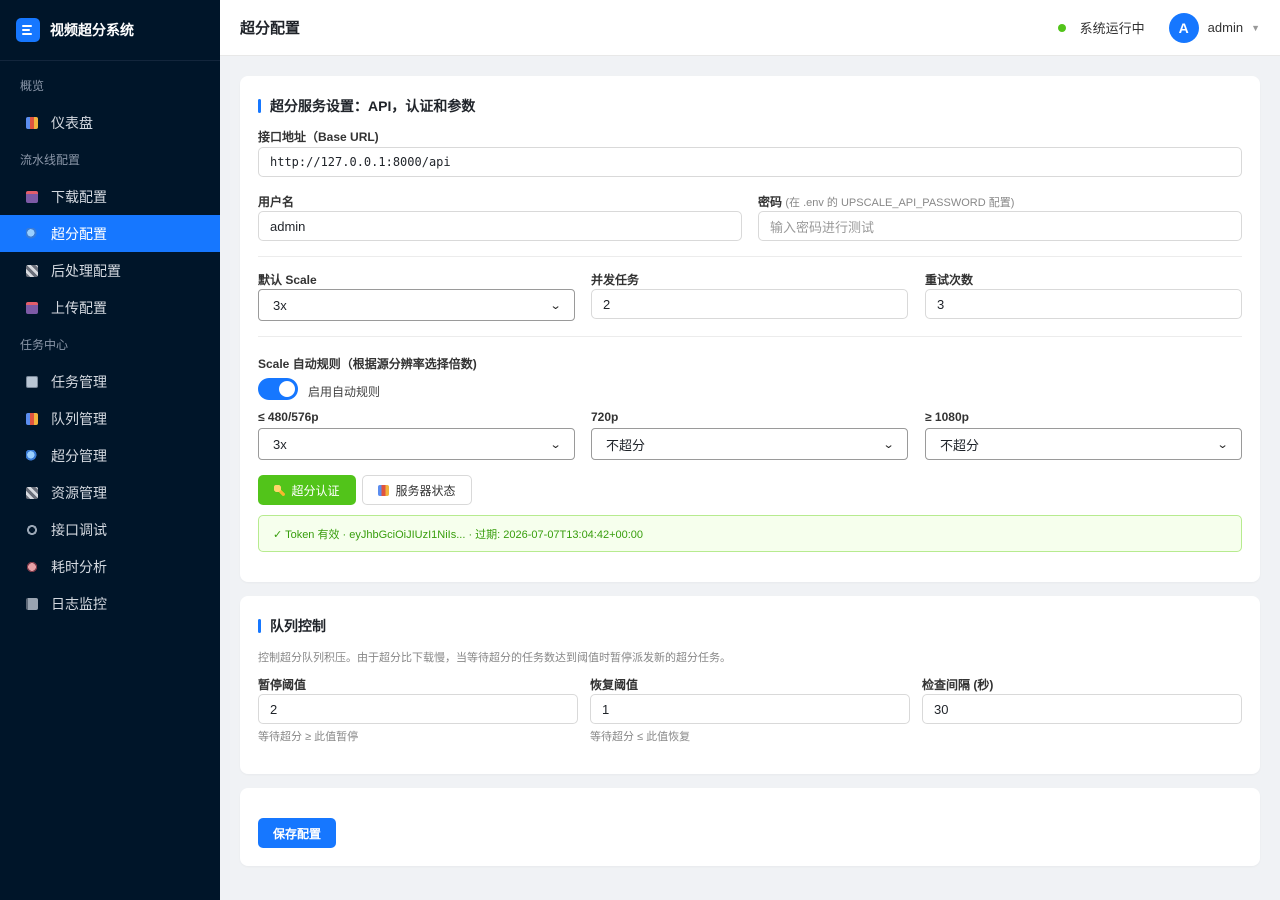 The height and width of the screenshot is (900, 1280). Describe the element at coordinates (1225, 27) in the screenshot. I see `user-name: admin` at that location.